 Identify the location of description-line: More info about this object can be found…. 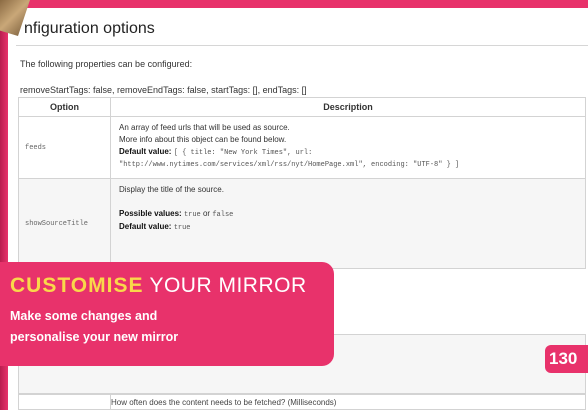
(203, 139).